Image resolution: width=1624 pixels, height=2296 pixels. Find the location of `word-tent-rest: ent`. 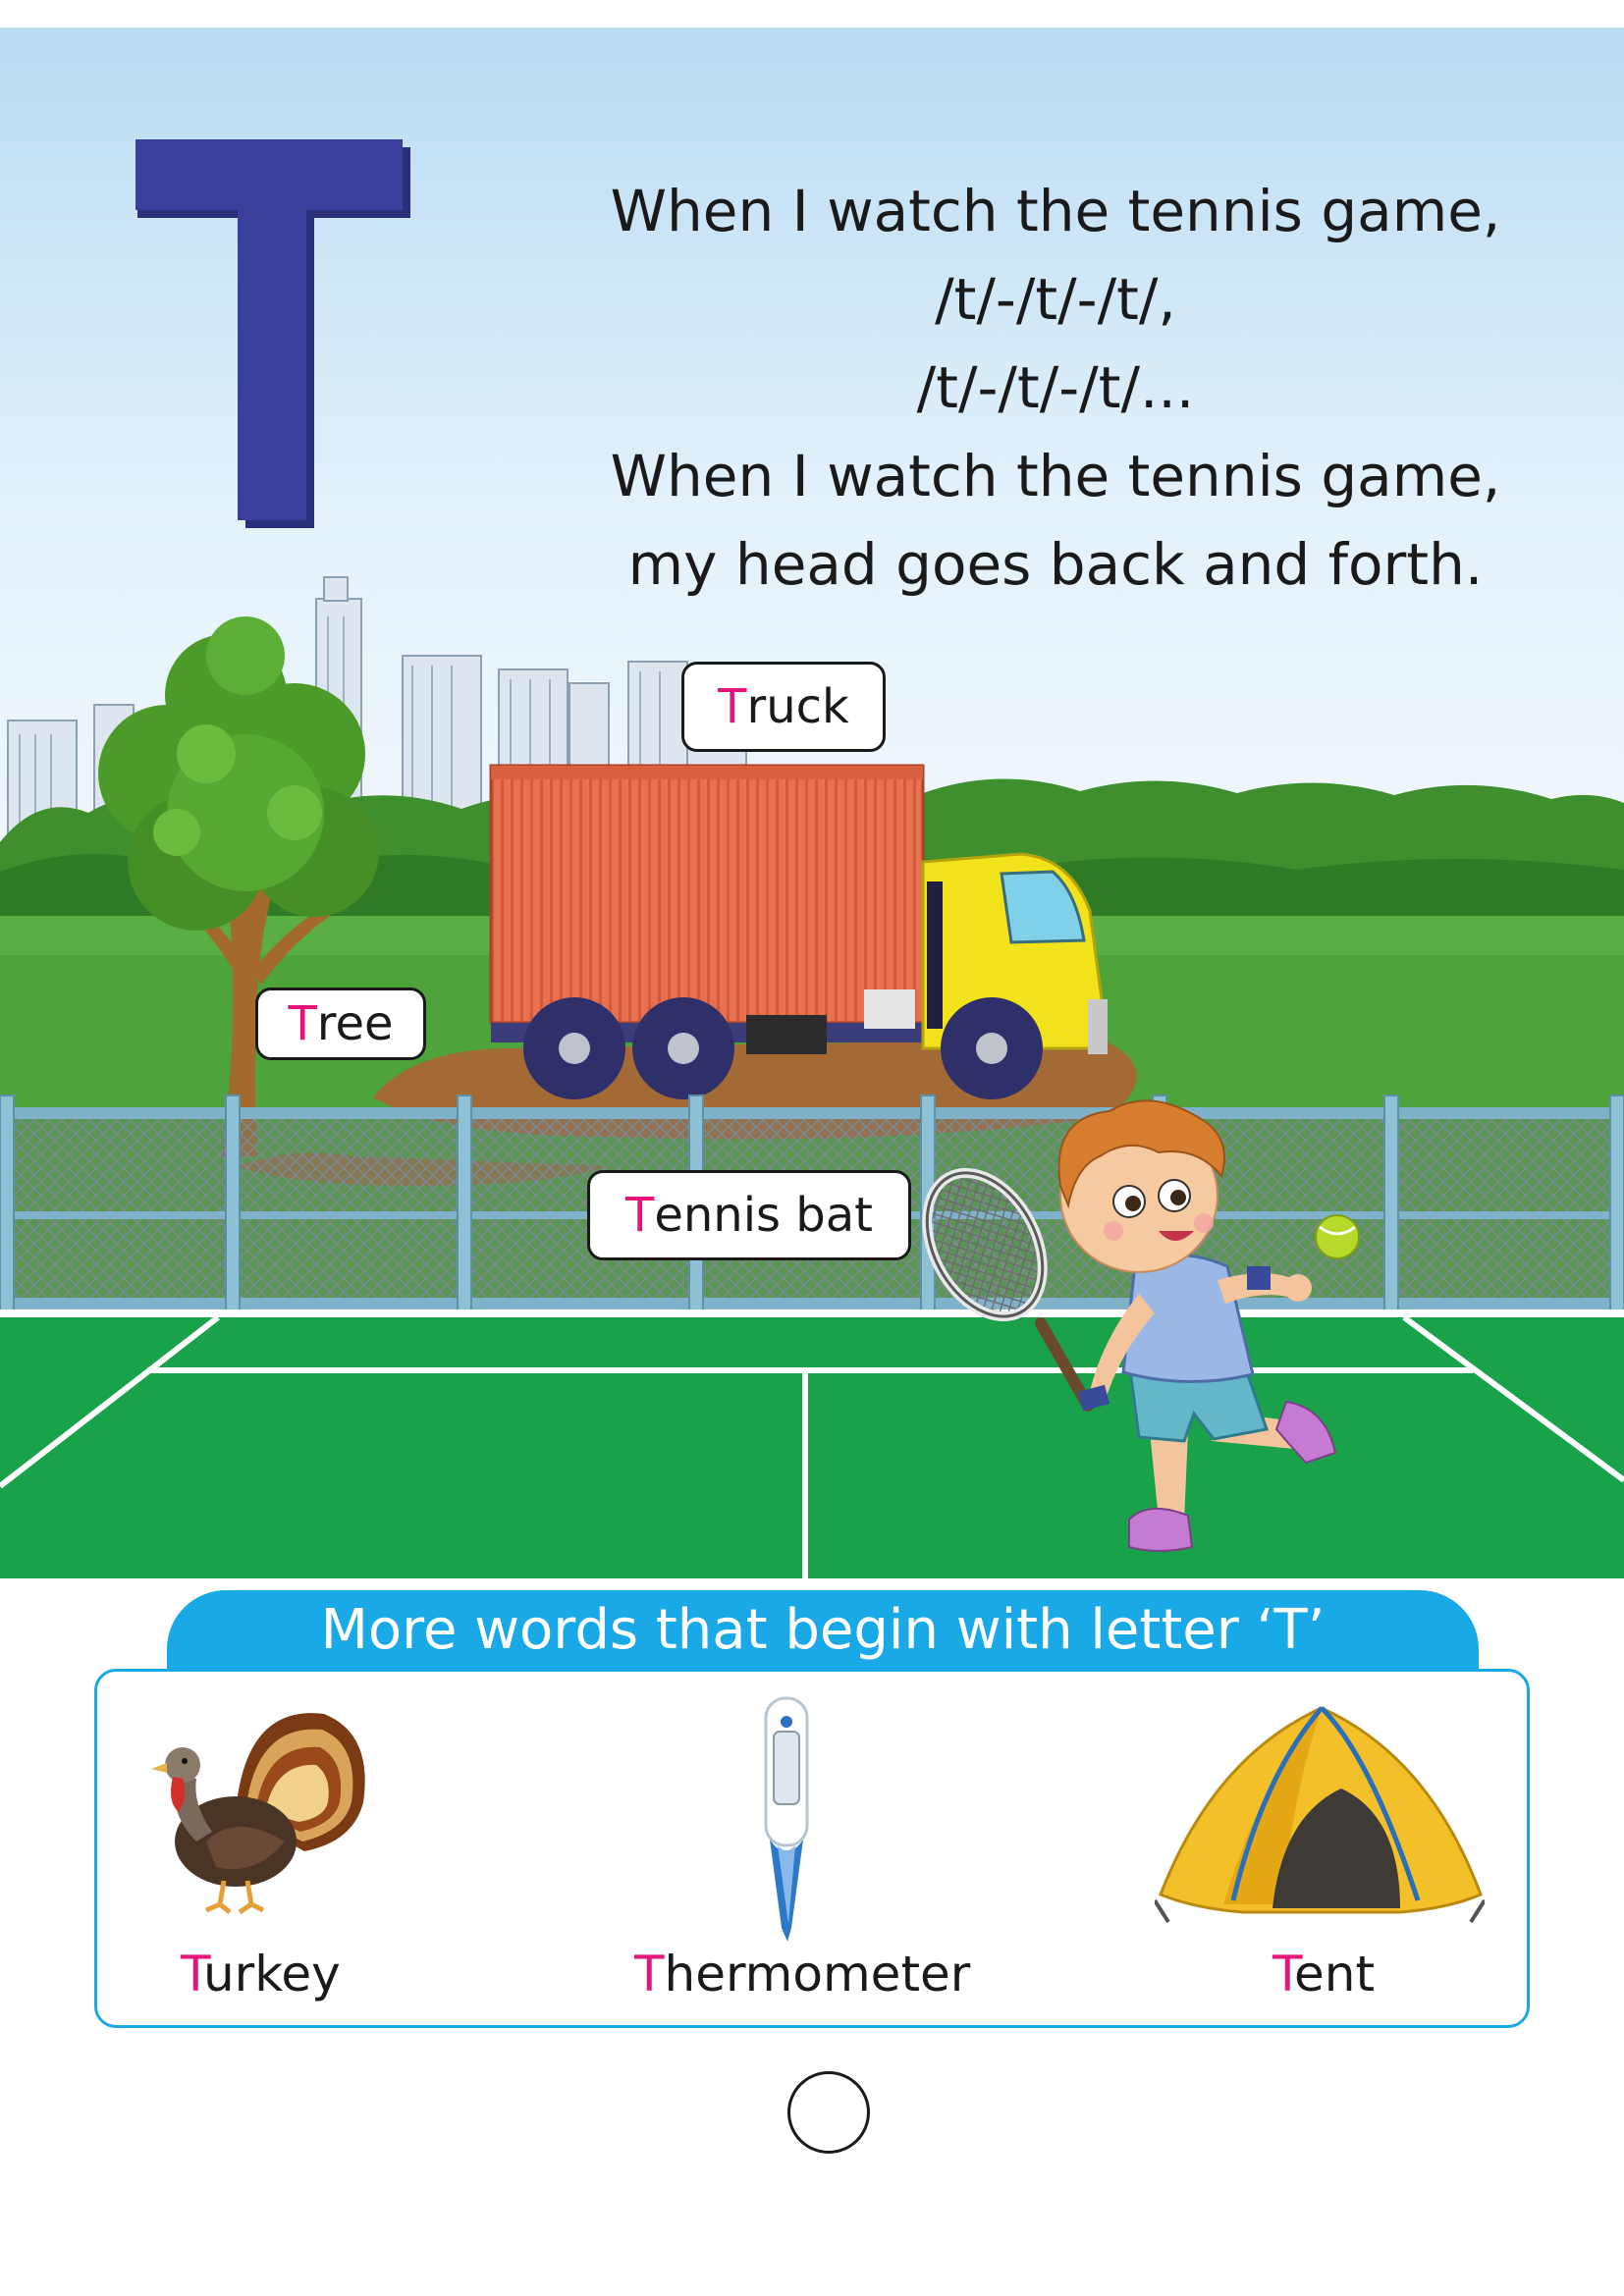

word-tent-rest: ent is located at coordinates (1335, 1974).